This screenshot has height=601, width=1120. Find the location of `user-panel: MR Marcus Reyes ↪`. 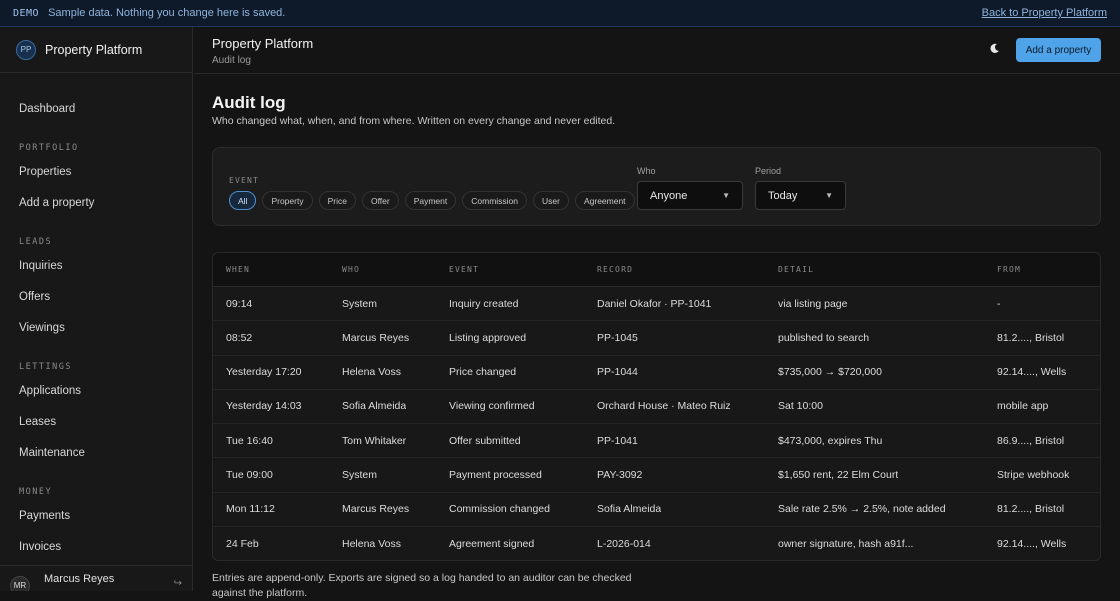

user-panel: MR Marcus Reyes ↪ is located at coordinates (96, 578).